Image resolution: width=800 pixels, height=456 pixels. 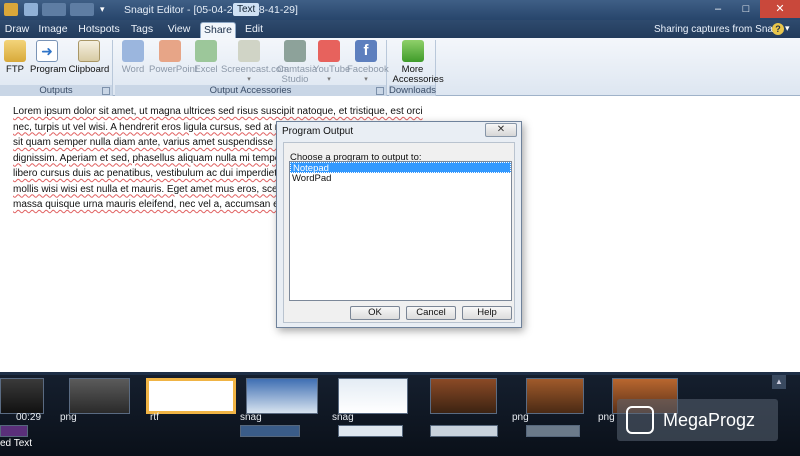 I want to click on cancel-button: Cancel, so click(x=431, y=313).